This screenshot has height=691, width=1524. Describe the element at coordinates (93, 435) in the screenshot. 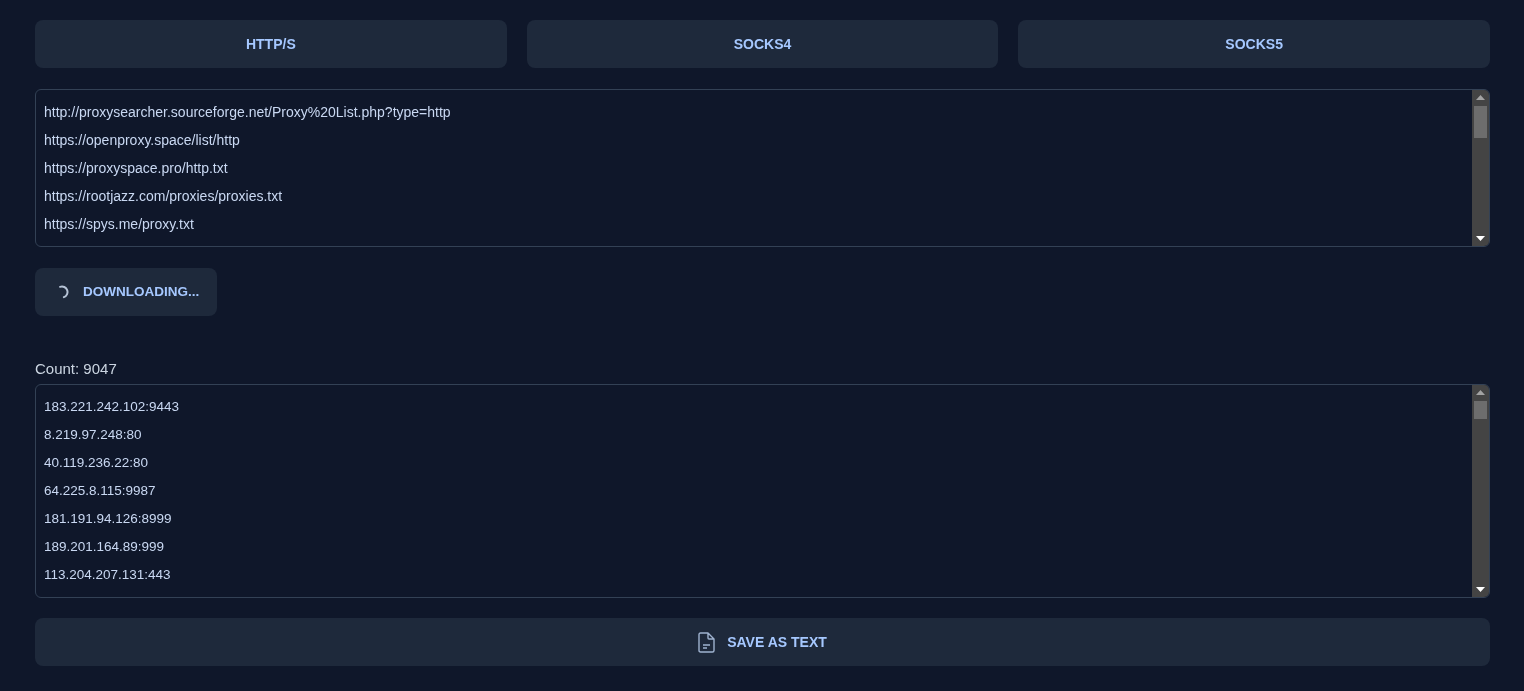

I see `proxy-address-text: 8.219.97.248:80` at that location.